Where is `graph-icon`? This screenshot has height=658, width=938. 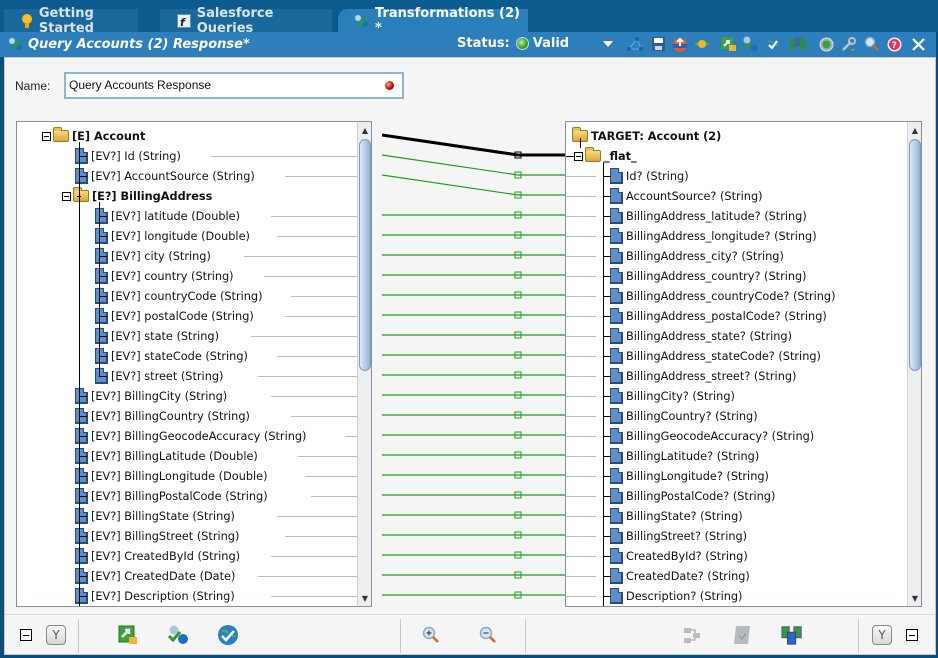
graph-icon is located at coordinates (635, 44).